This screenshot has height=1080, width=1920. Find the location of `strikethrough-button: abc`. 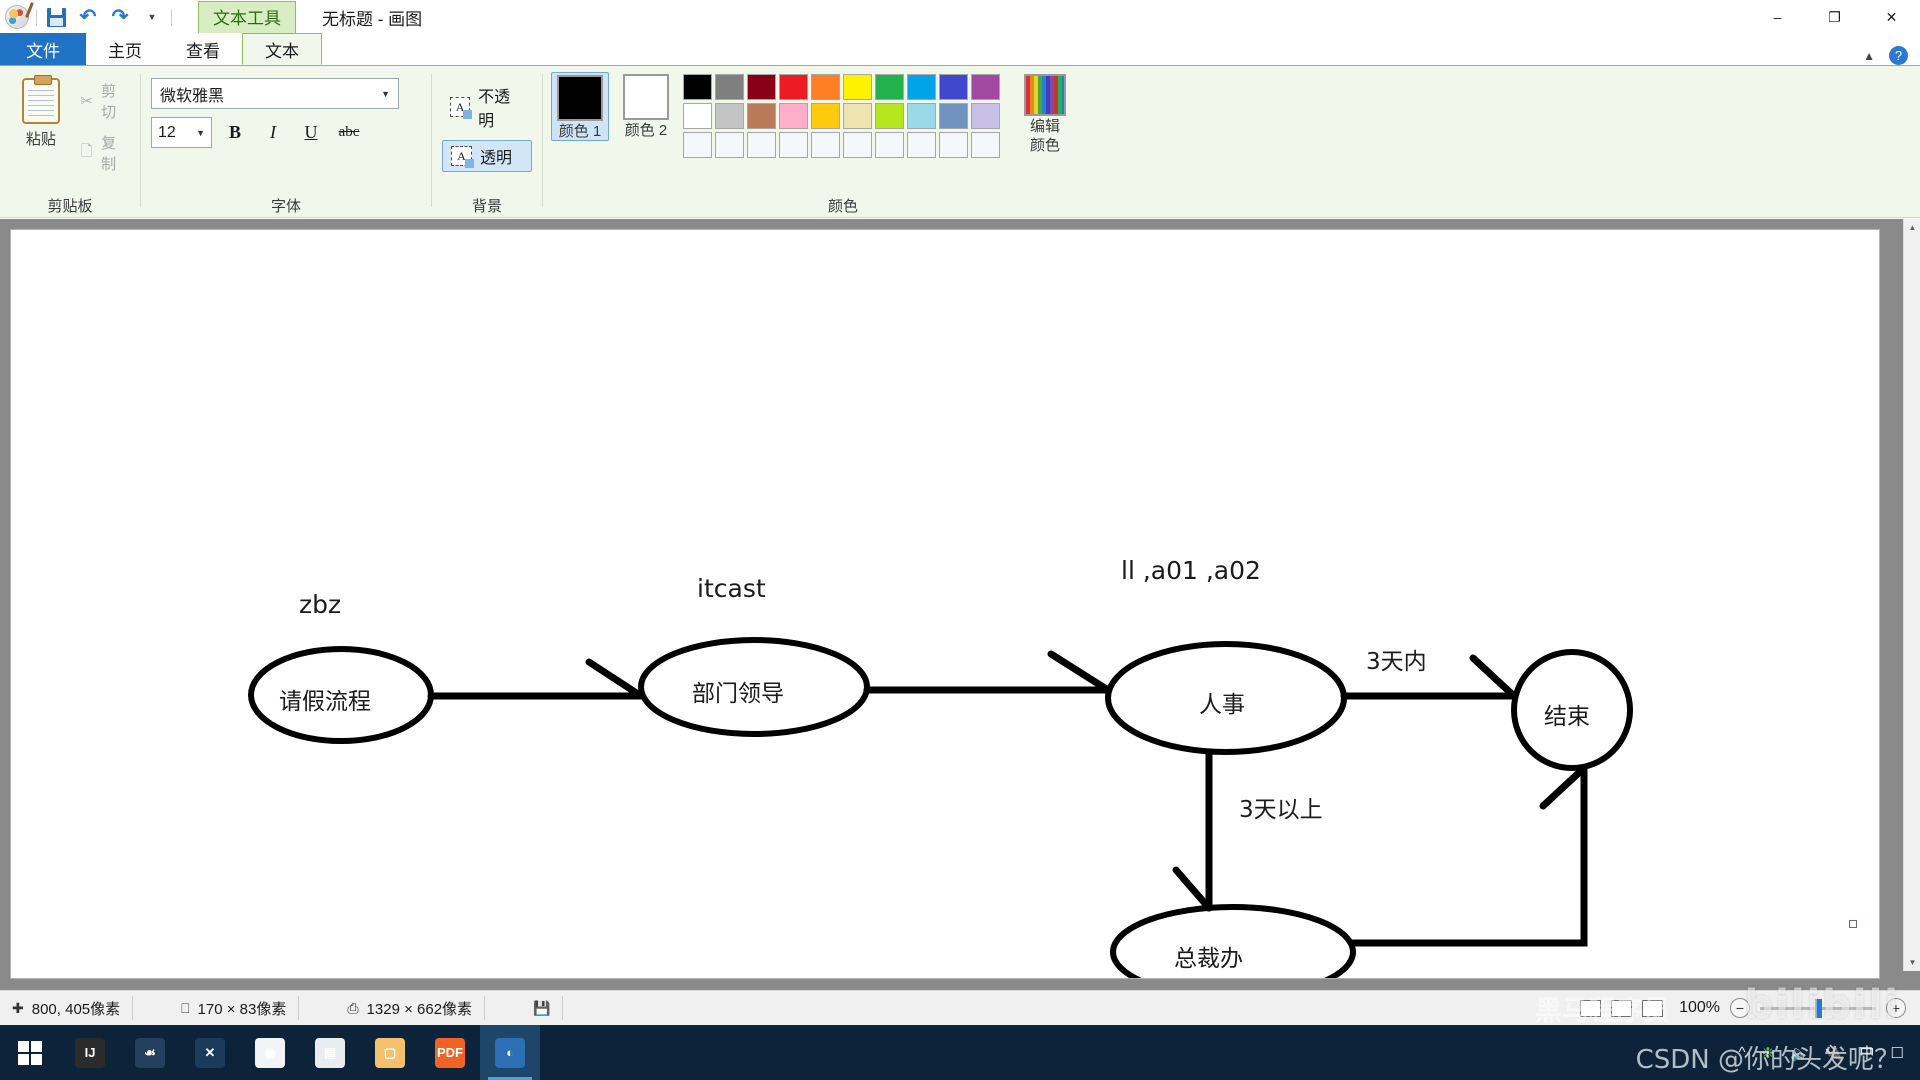

strikethrough-button: abc is located at coordinates (349, 133).